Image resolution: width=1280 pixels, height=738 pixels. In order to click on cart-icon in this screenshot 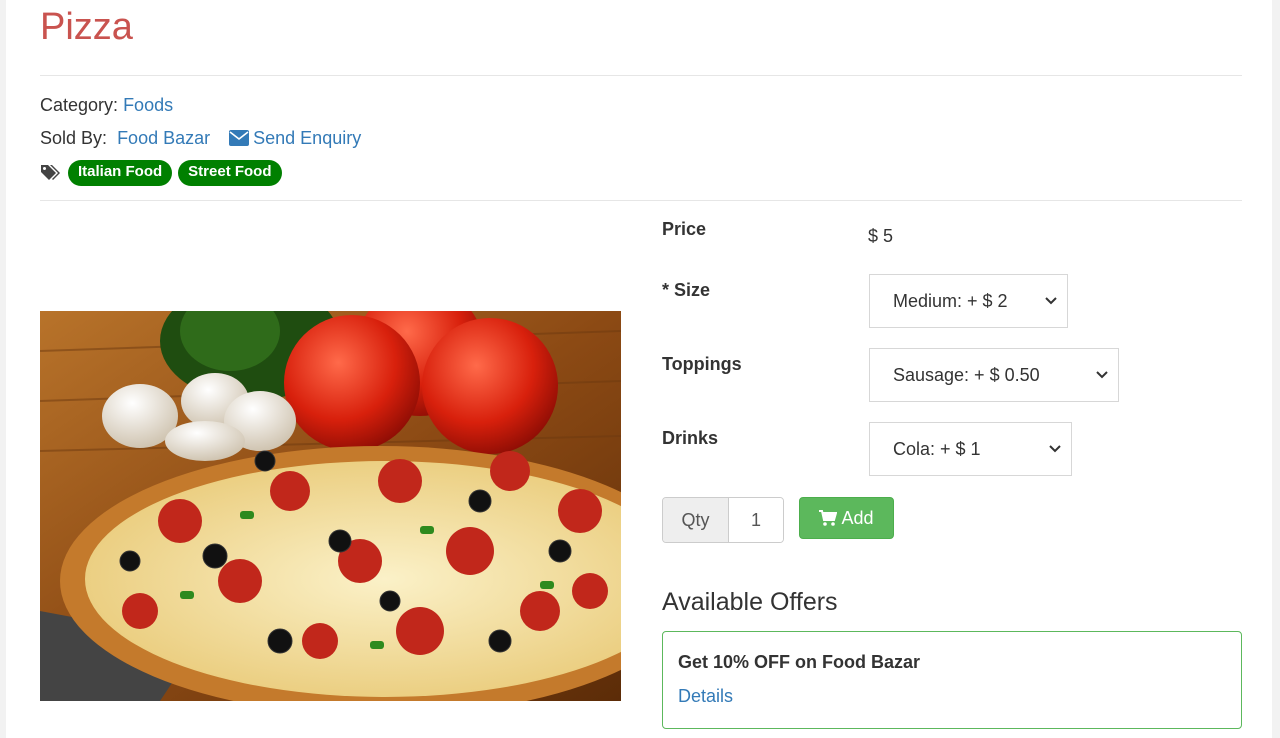, I will do `click(828, 518)`.